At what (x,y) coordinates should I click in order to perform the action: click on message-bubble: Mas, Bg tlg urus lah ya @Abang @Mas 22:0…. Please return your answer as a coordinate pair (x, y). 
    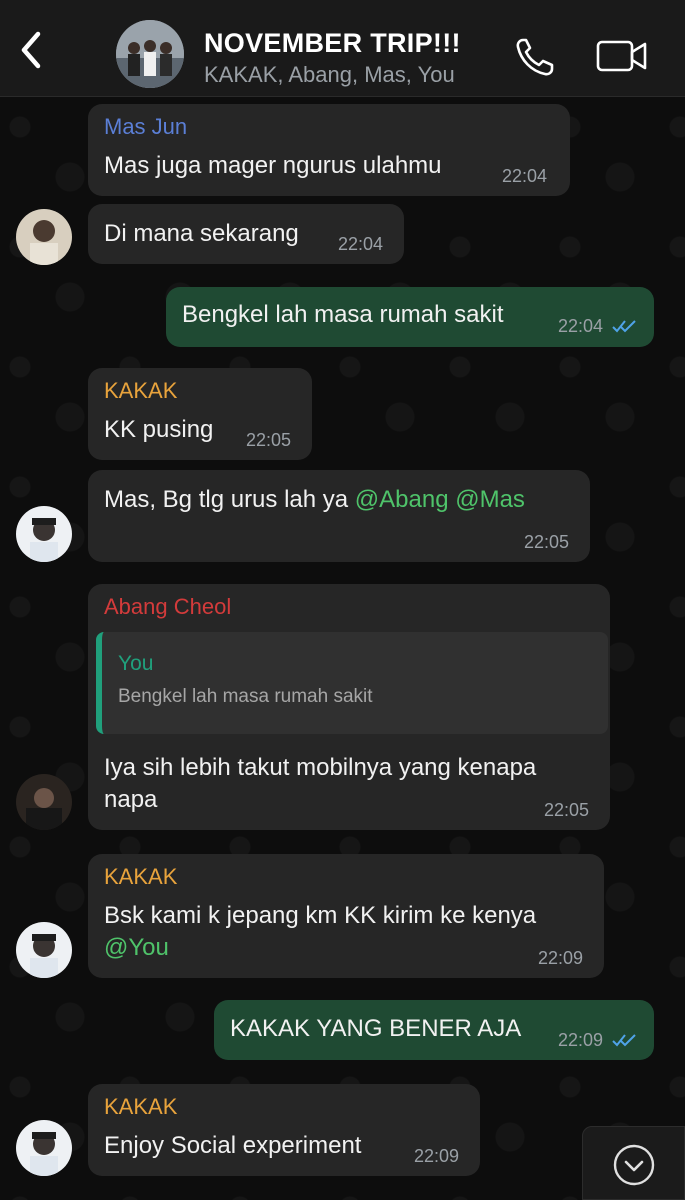
    Looking at the image, I should click on (339, 516).